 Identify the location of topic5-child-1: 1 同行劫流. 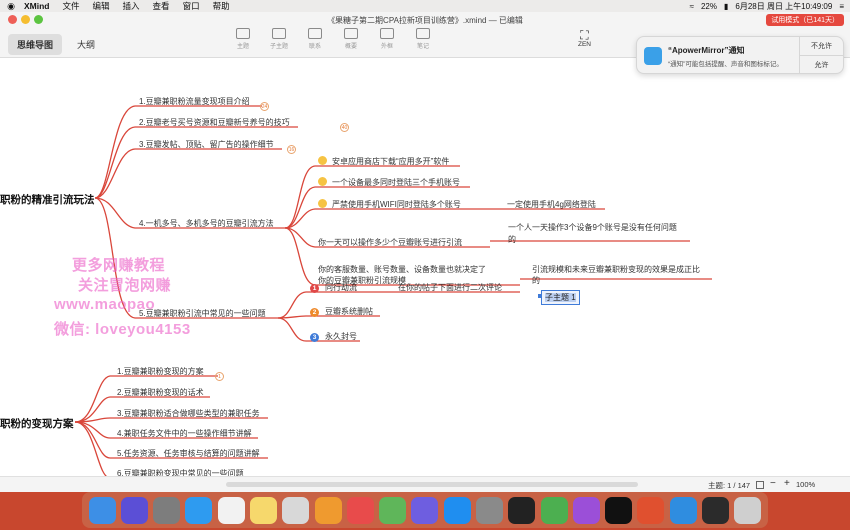
(333, 287).